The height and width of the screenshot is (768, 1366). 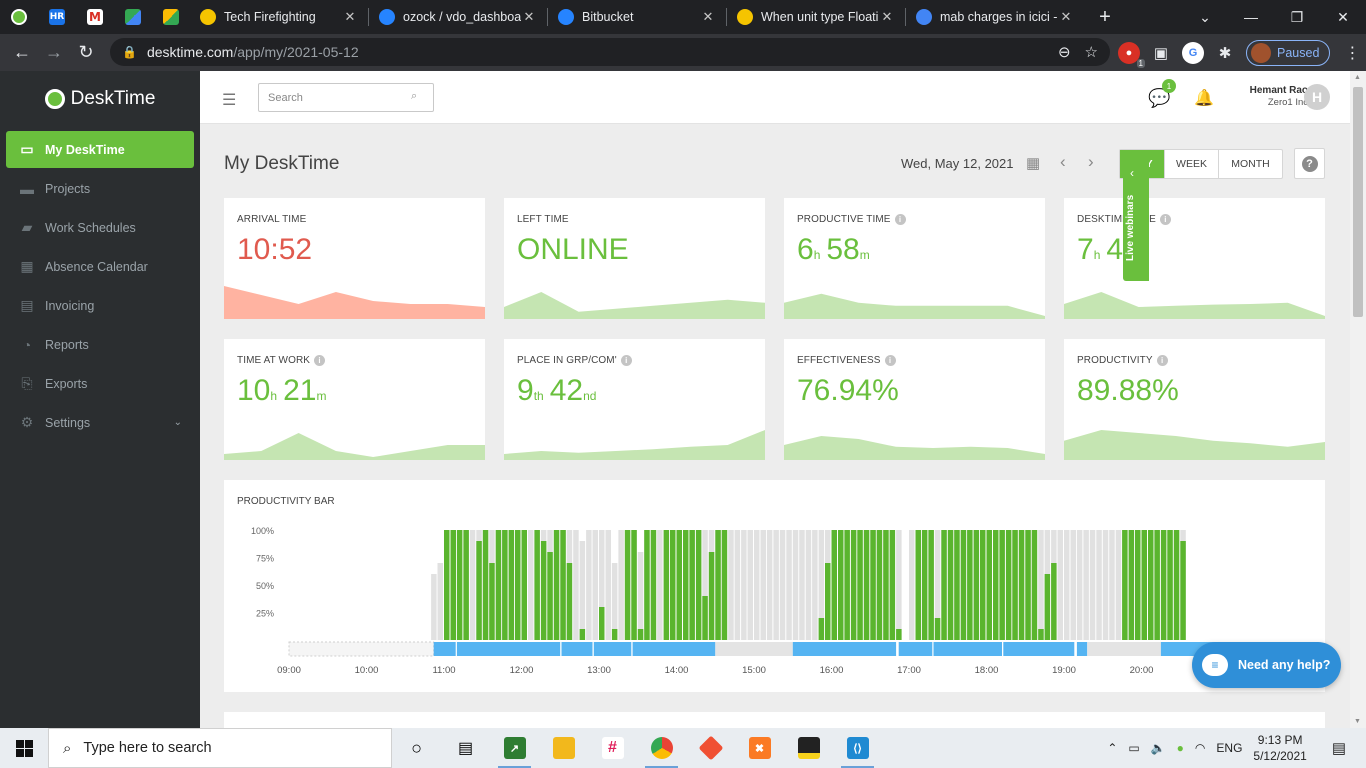 I want to click on sidebar-item-invoicing: ▤ Invoicing, so click(x=100, y=305).